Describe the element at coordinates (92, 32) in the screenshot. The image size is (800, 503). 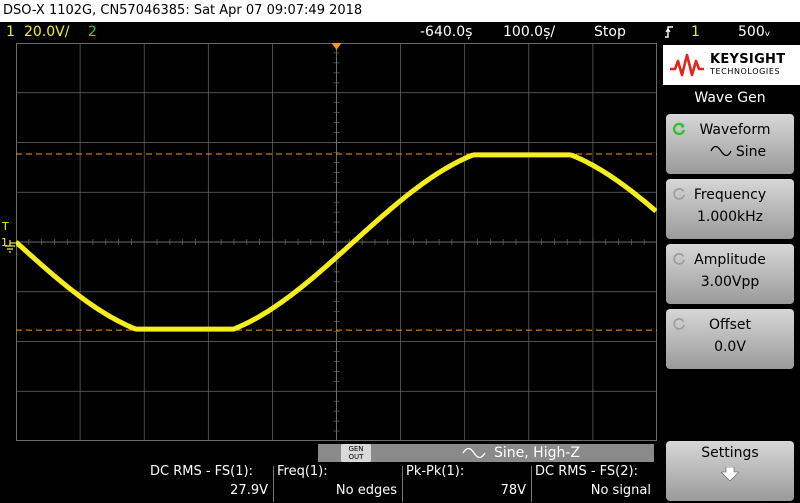
I see `ch2-number: 2` at that location.